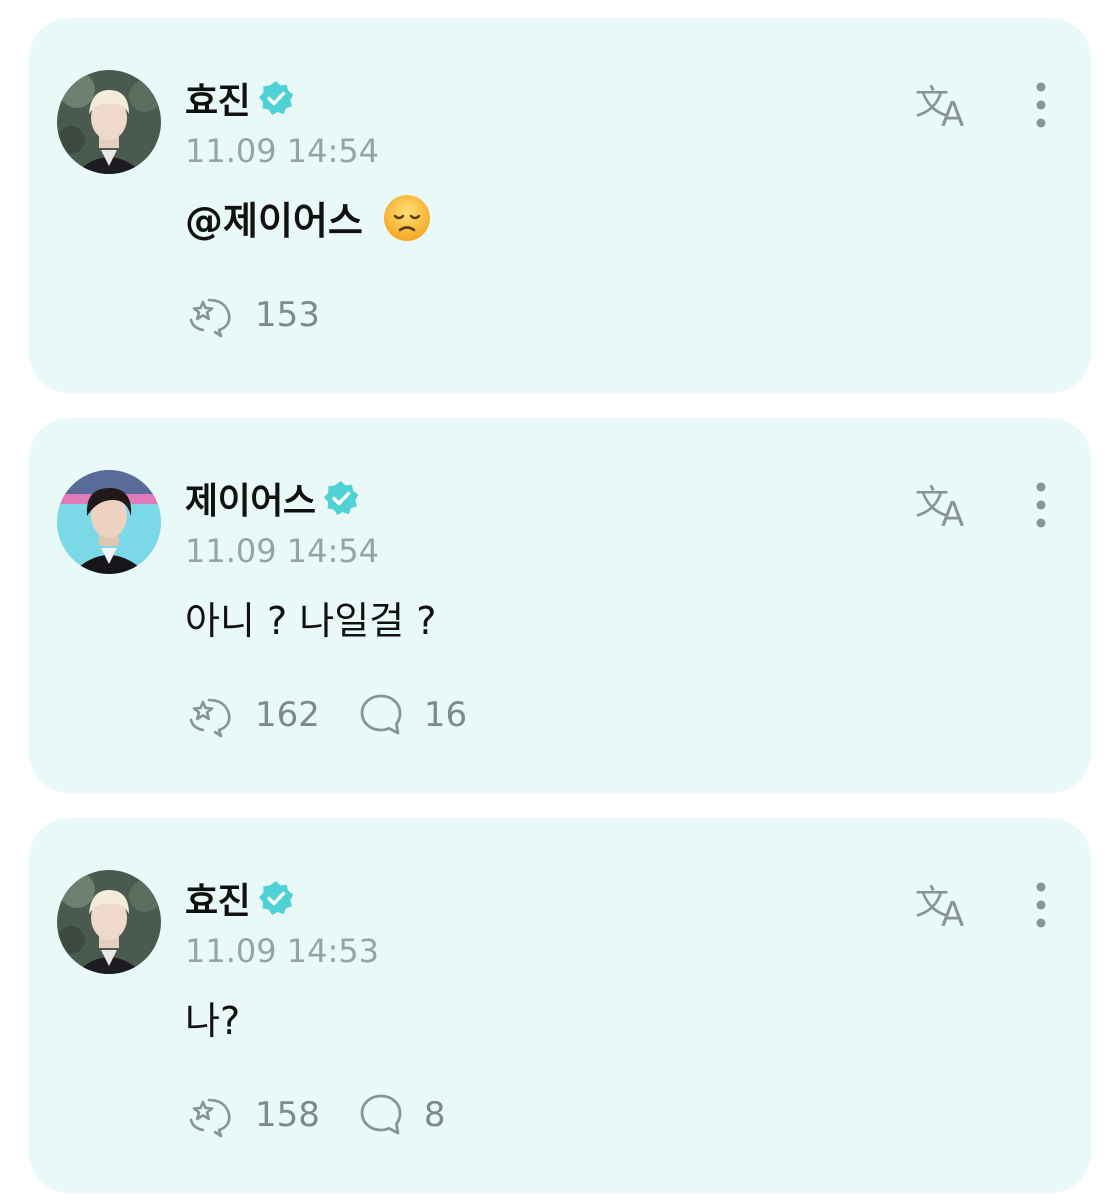 This screenshot has height=1200, width=1120. Describe the element at coordinates (345, 715) in the screenshot. I see `reaction-bar: 162 16` at that location.